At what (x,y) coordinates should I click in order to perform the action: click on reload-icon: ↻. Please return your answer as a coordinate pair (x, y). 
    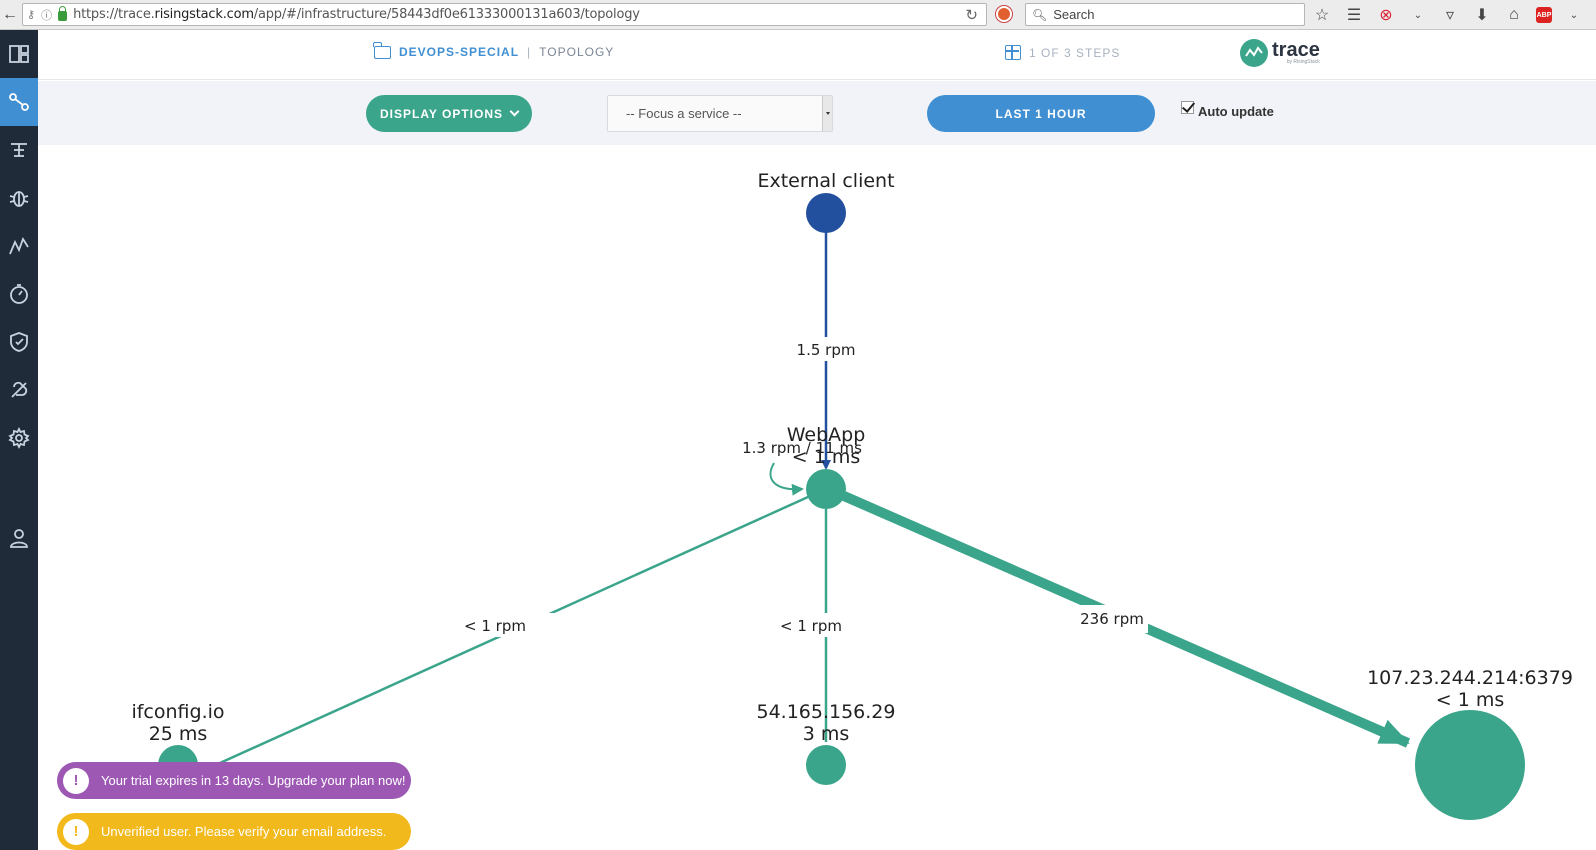
    Looking at the image, I should click on (971, 15).